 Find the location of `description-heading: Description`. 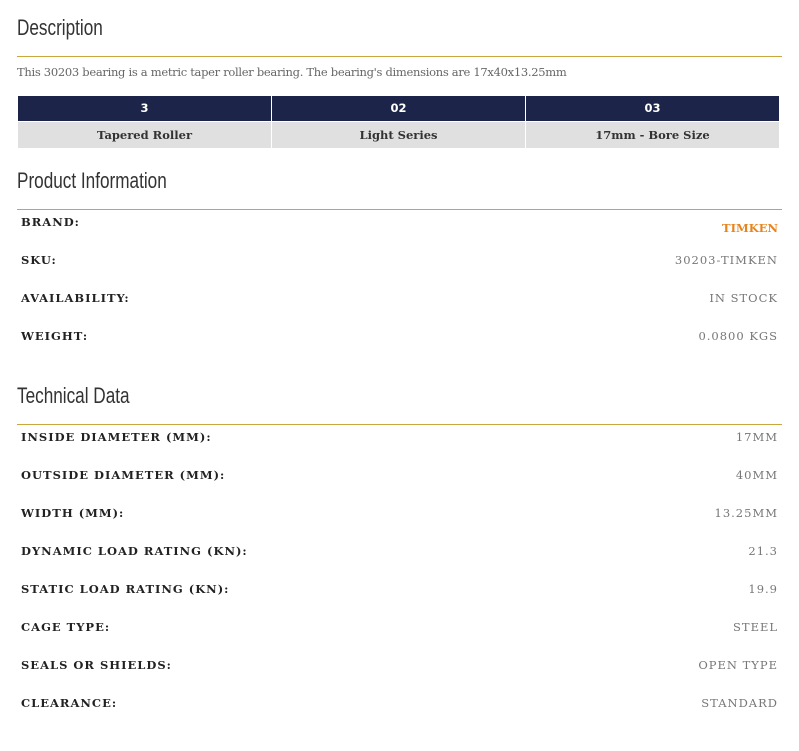

description-heading: Description is located at coordinates (60, 27).